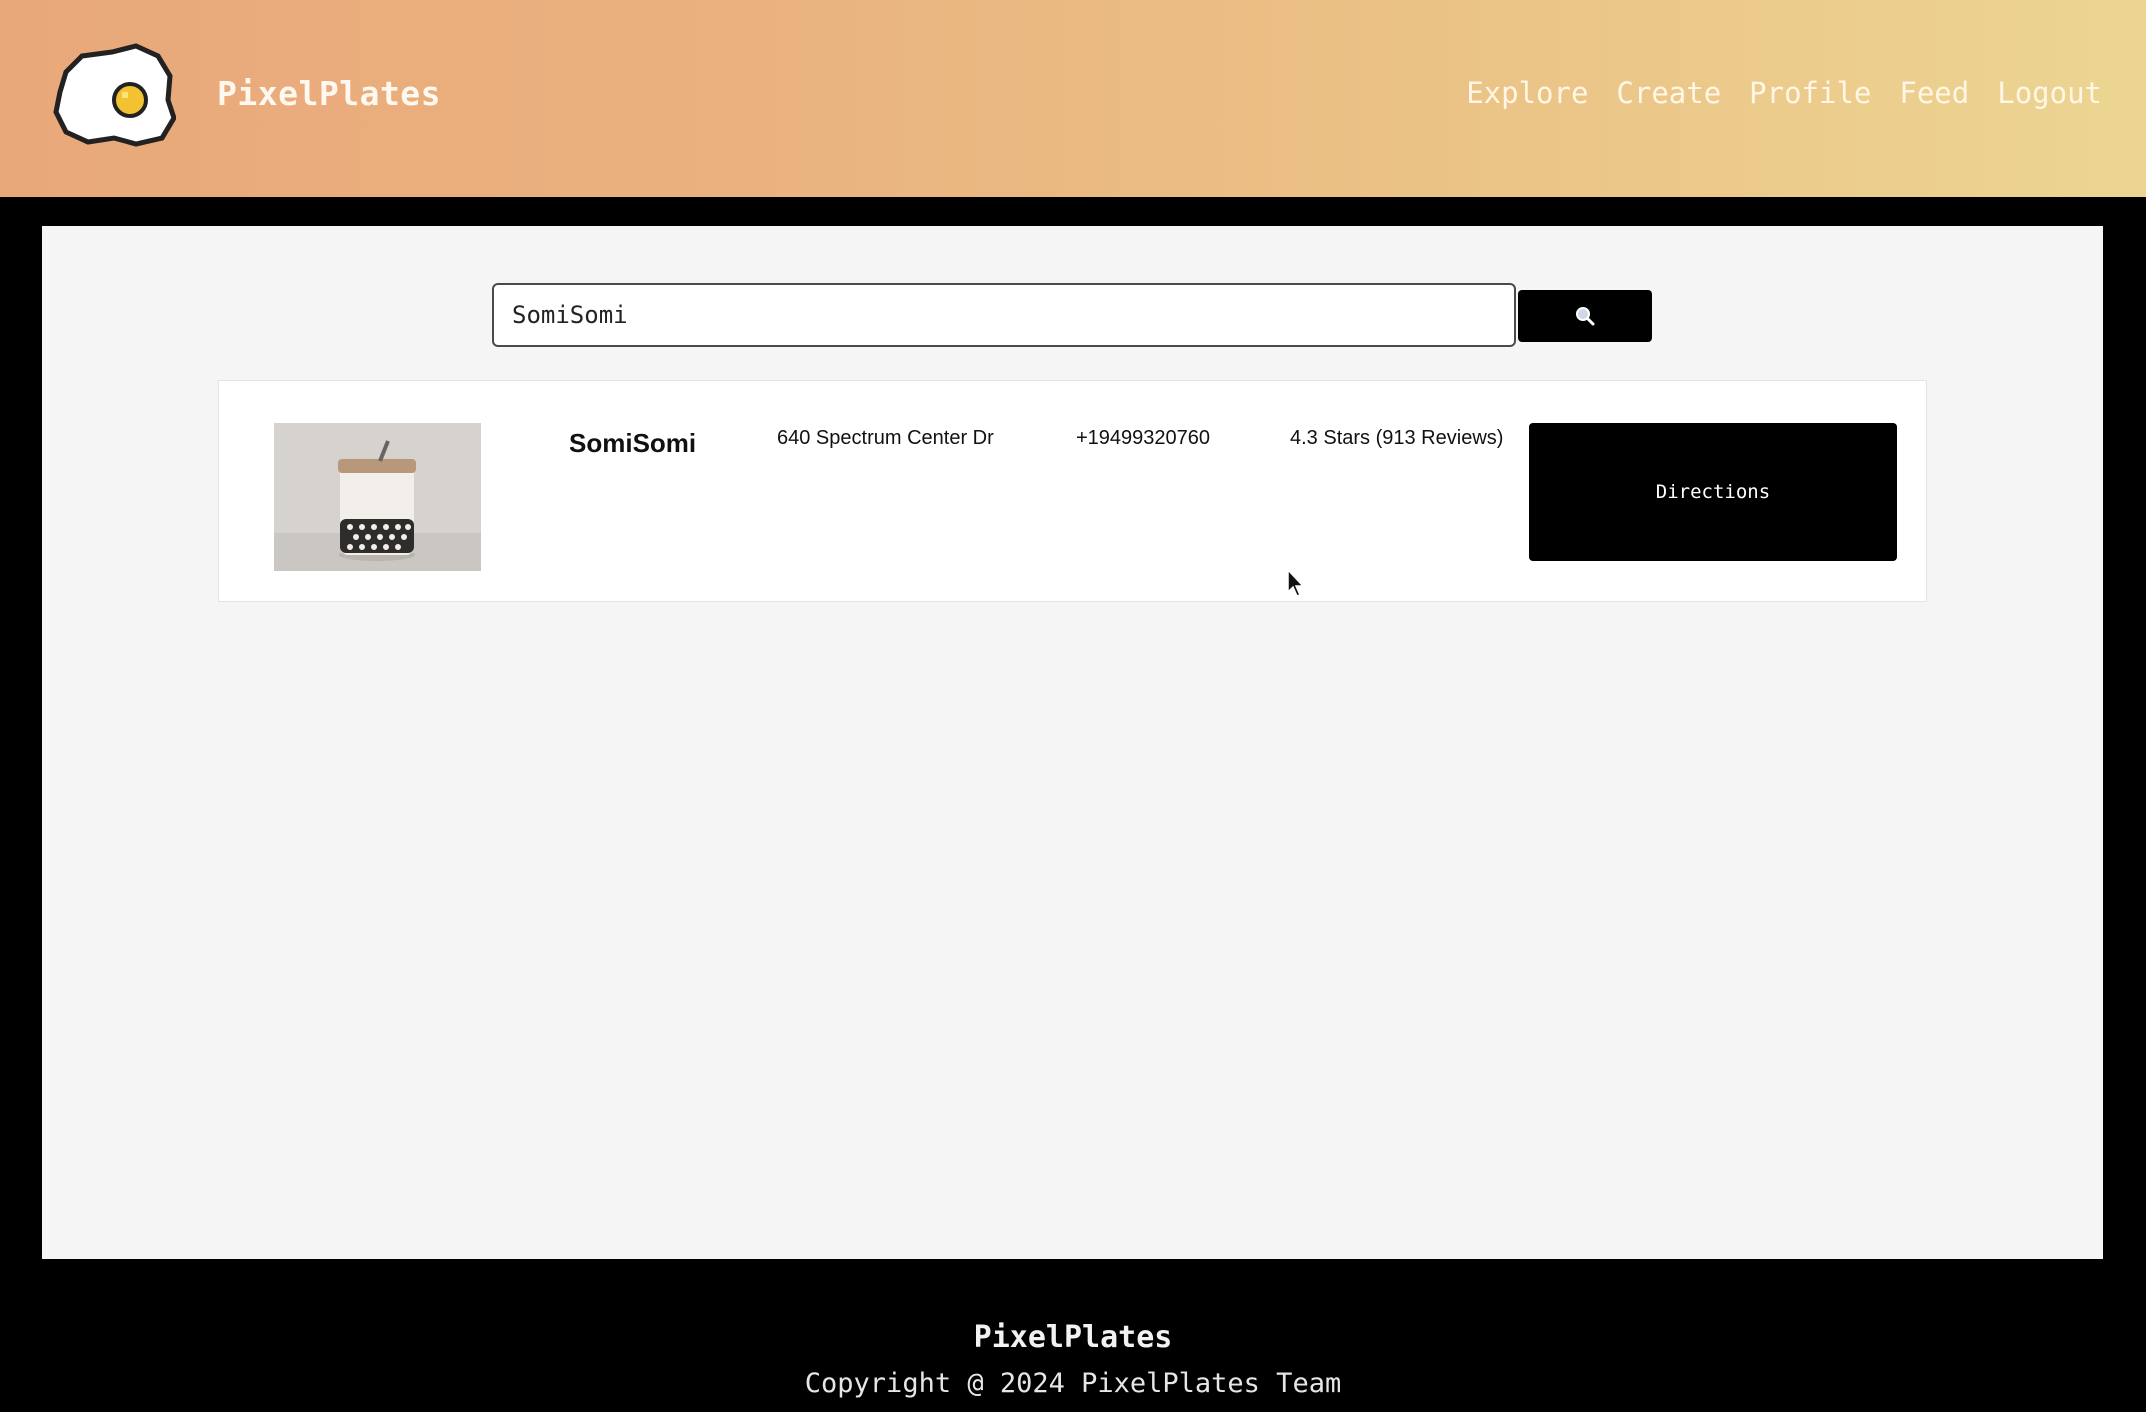 This screenshot has height=1412, width=2146. What do you see at coordinates (1713, 492) in the screenshot?
I see `directions-button: Directions` at bounding box center [1713, 492].